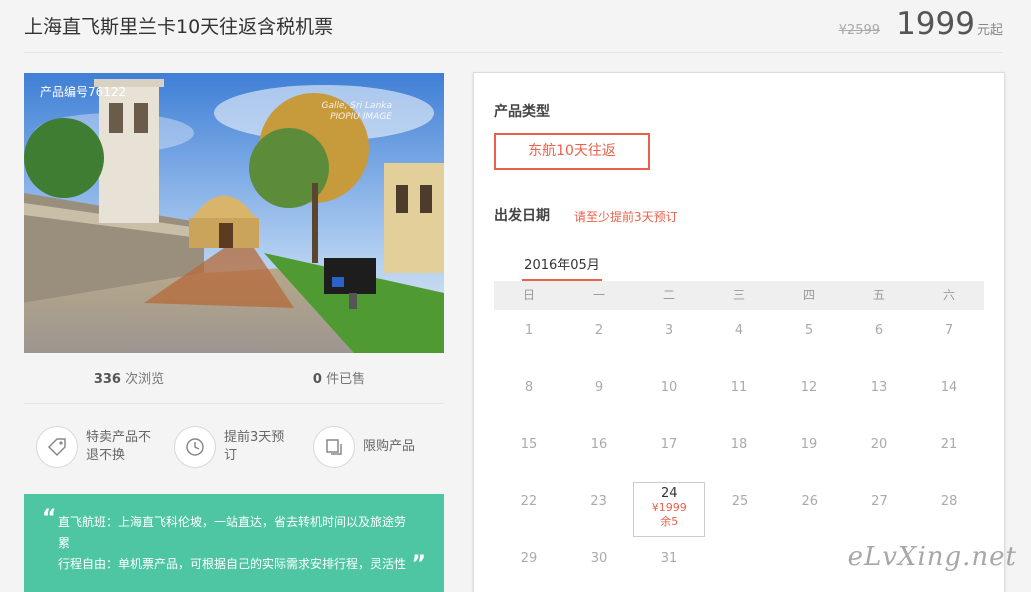  Describe the element at coordinates (119, 437) in the screenshot. I see `feature-text-line1: 特卖产品不` at that location.